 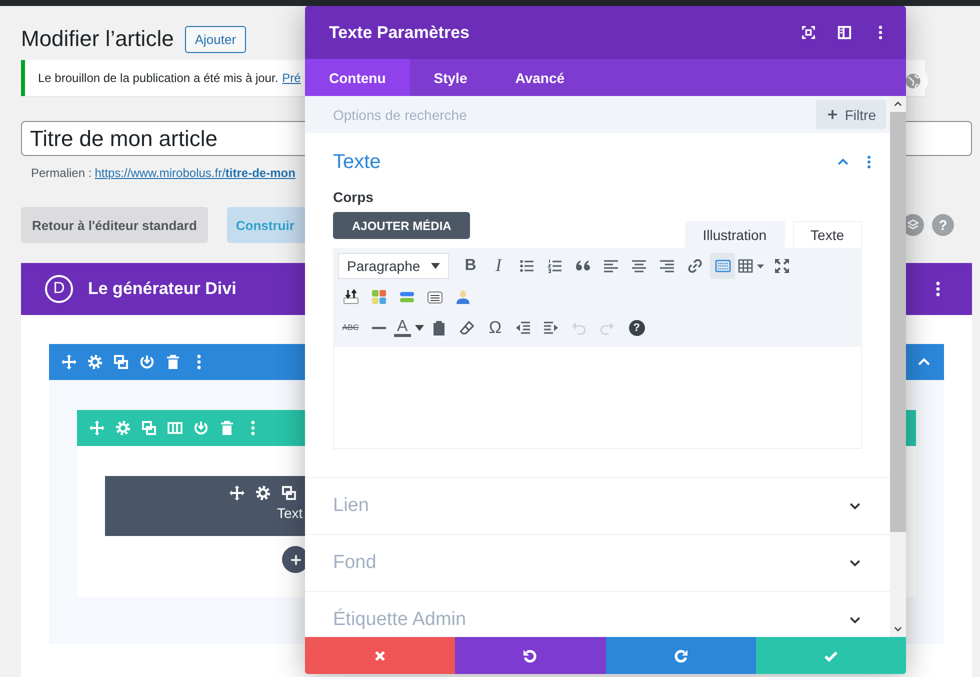 I want to click on trash-icon, so click(x=173, y=362).